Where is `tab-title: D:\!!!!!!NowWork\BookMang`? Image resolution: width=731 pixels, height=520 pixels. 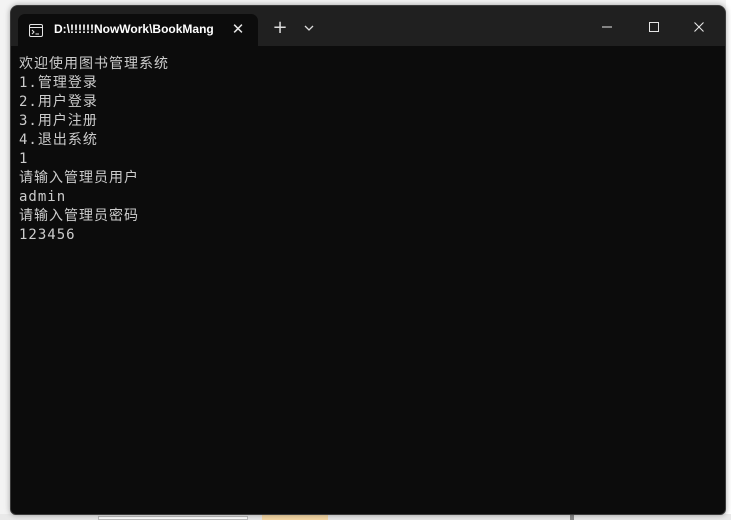
tab-title: D:\!!!!!!NowWork\BookMang is located at coordinates (134, 29).